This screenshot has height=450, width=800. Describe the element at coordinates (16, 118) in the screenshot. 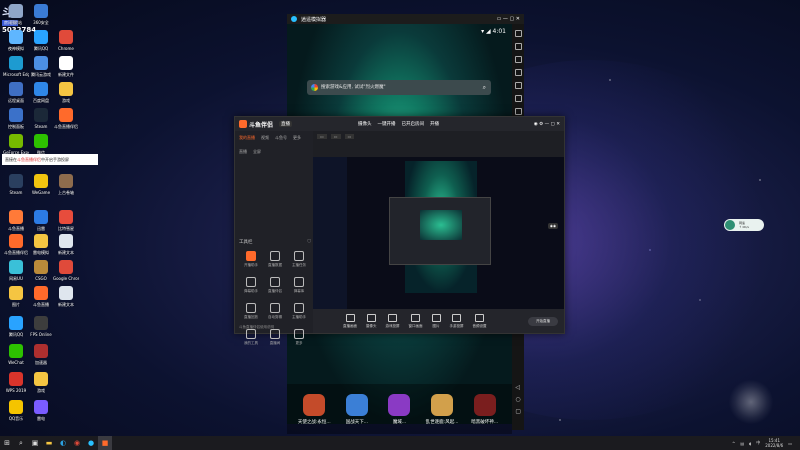

I see `desktop-icon: 控制面板` at that location.